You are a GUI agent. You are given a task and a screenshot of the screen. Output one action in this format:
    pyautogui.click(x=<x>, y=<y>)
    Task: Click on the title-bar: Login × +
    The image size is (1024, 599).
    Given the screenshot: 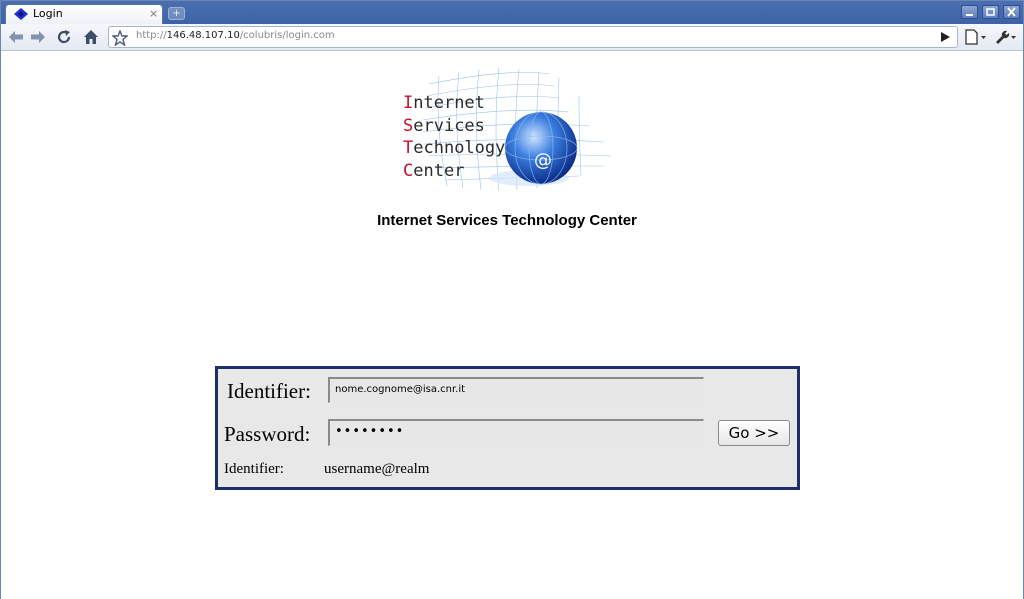 What is the action you would take?
    pyautogui.click(x=512, y=12)
    